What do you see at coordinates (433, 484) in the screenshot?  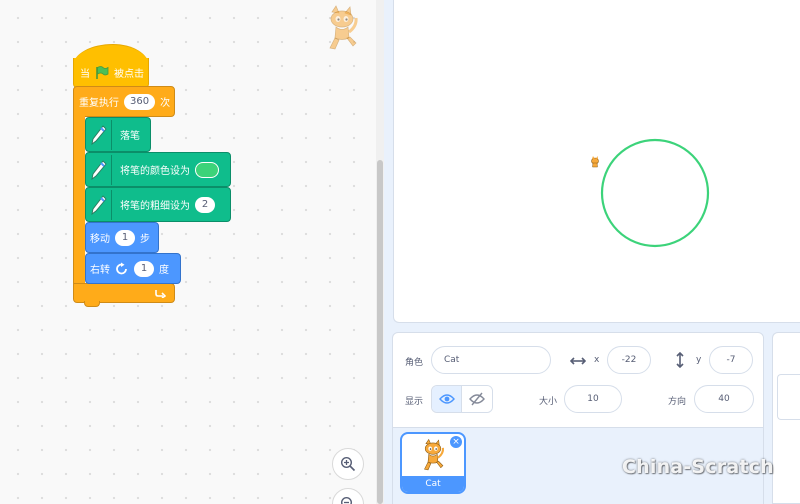 I see `sprite-thumbnail-label: Cat` at bounding box center [433, 484].